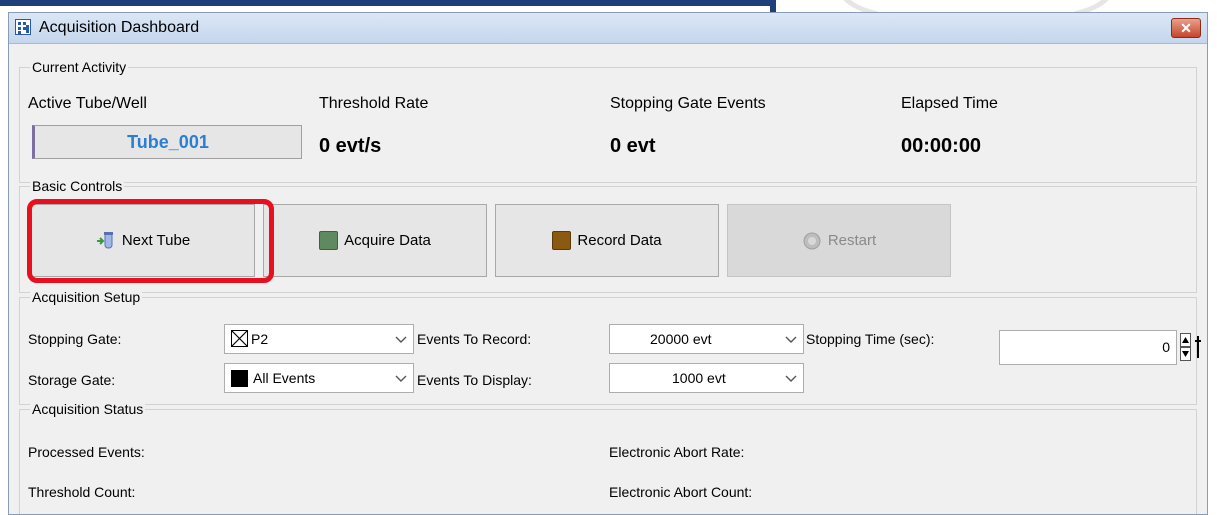  Describe the element at coordinates (75, 339) in the screenshot. I see `stopping-gate-label: Stopping Gate:` at that location.